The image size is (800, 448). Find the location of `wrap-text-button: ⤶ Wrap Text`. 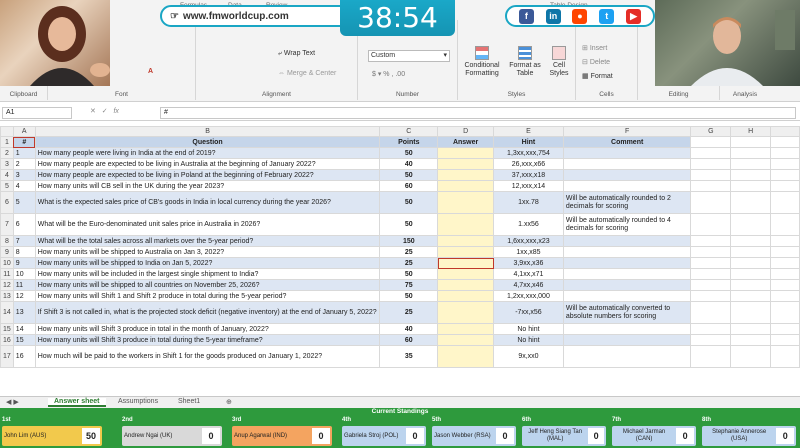

wrap-text-button: ⤶ Wrap Text is located at coordinates (296, 54).